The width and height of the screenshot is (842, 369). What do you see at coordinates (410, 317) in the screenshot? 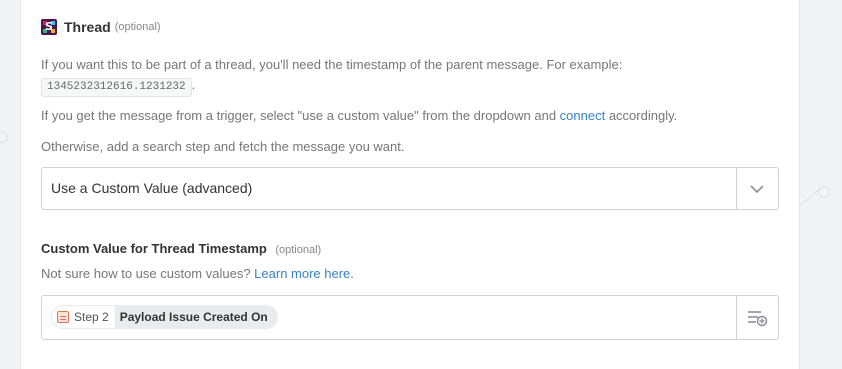
I see `custom-value-input: Step 2 Payload Issue Created On` at bounding box center [410, 317].